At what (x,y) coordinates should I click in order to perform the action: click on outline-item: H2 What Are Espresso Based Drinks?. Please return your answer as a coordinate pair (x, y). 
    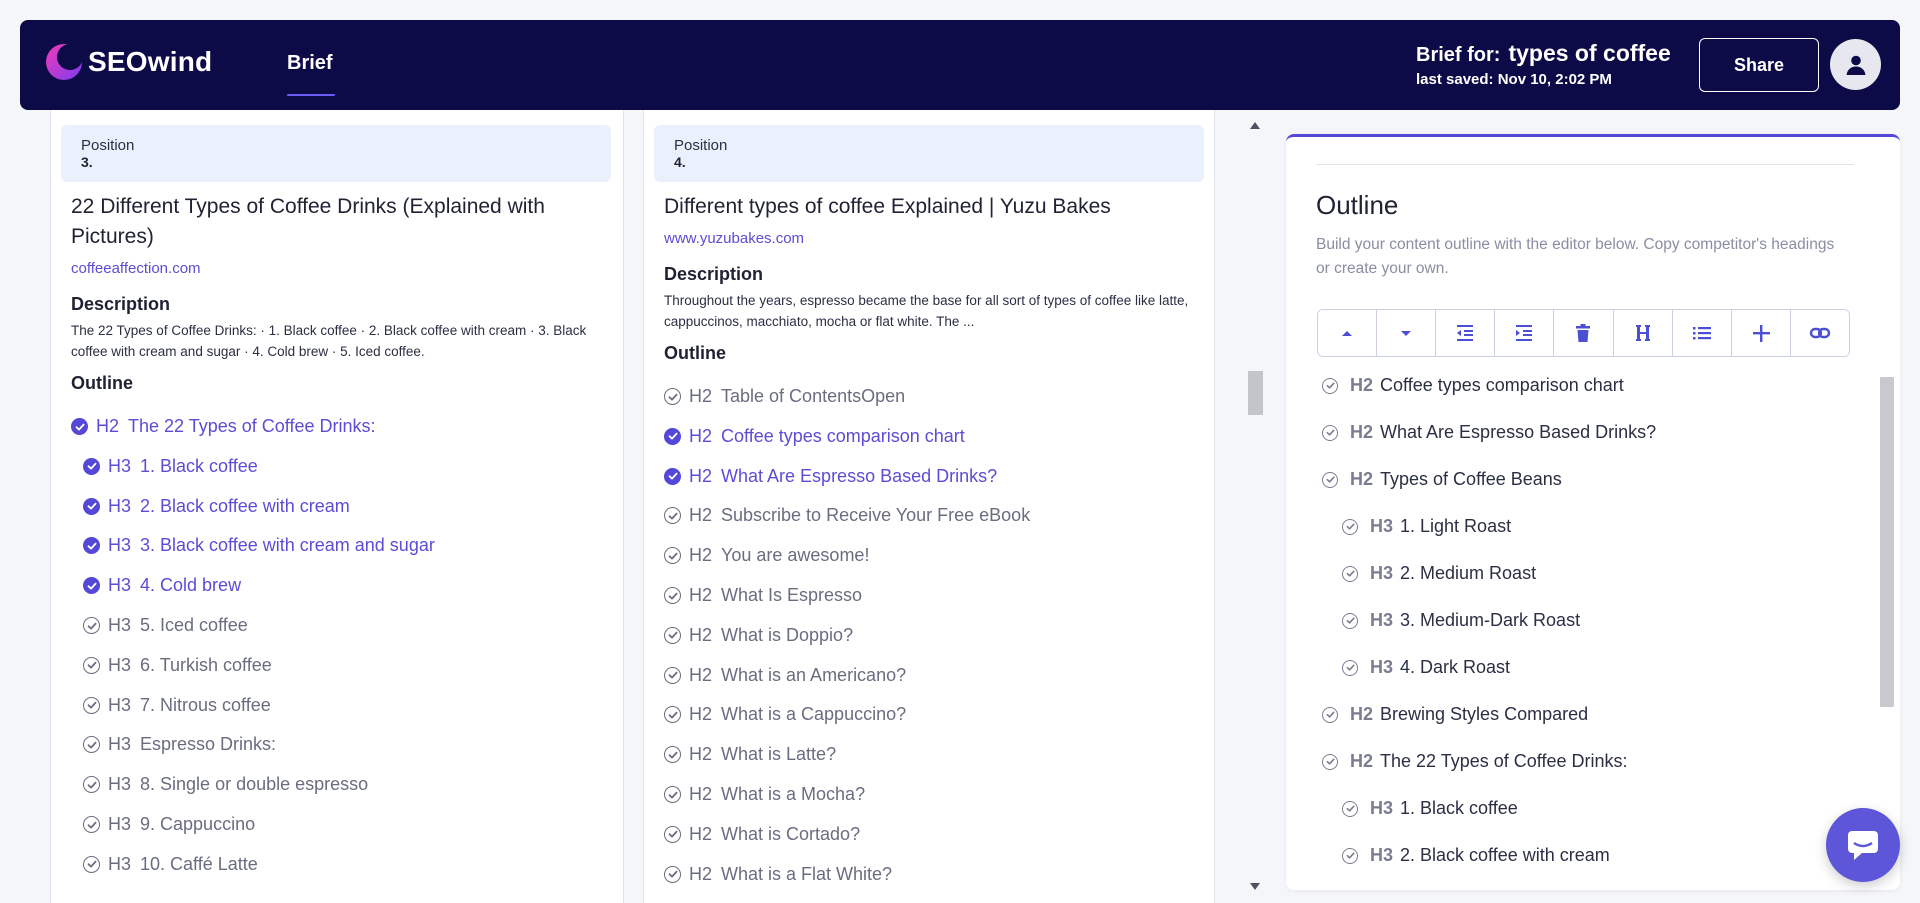
    Looking at the image, I should click on (1489, 432).